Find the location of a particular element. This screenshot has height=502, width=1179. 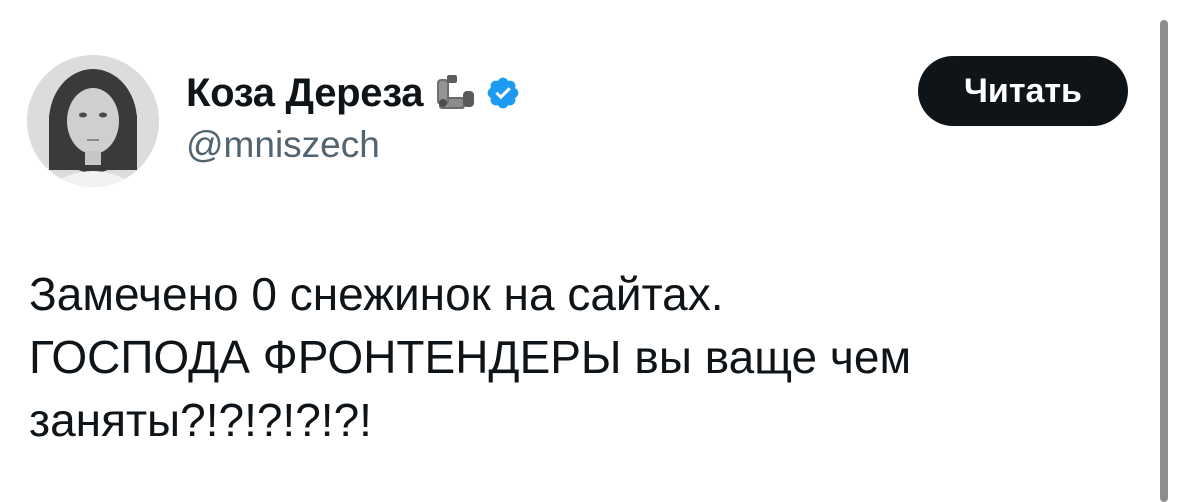

name-row: Коза Дереза is located at coordinates (353, 93).